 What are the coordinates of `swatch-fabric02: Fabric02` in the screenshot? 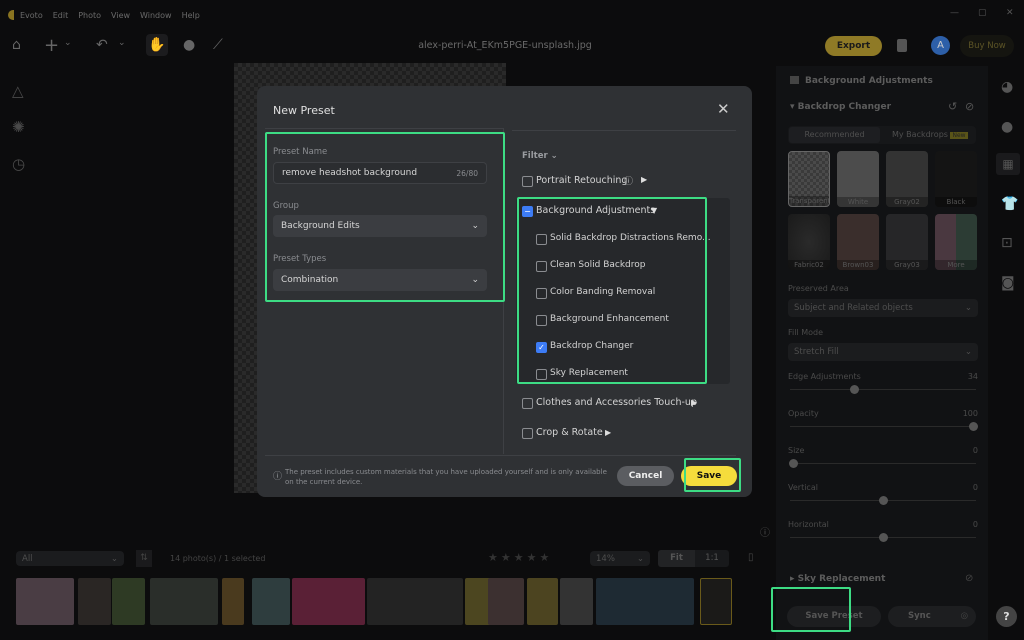 It's located at (809, 242).